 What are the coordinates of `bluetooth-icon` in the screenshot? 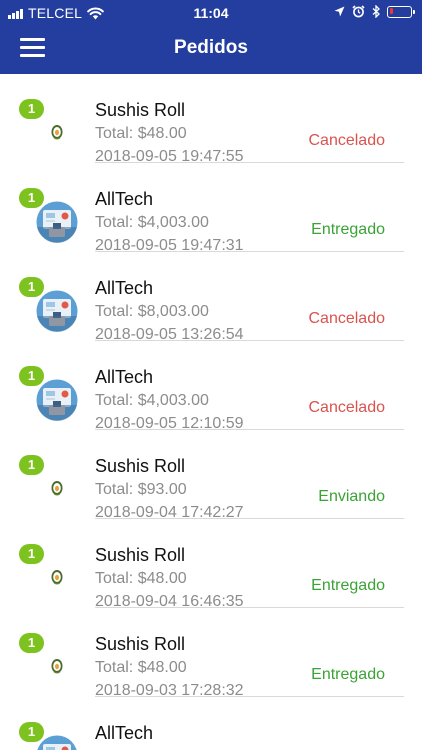 It's located at (376, 11).